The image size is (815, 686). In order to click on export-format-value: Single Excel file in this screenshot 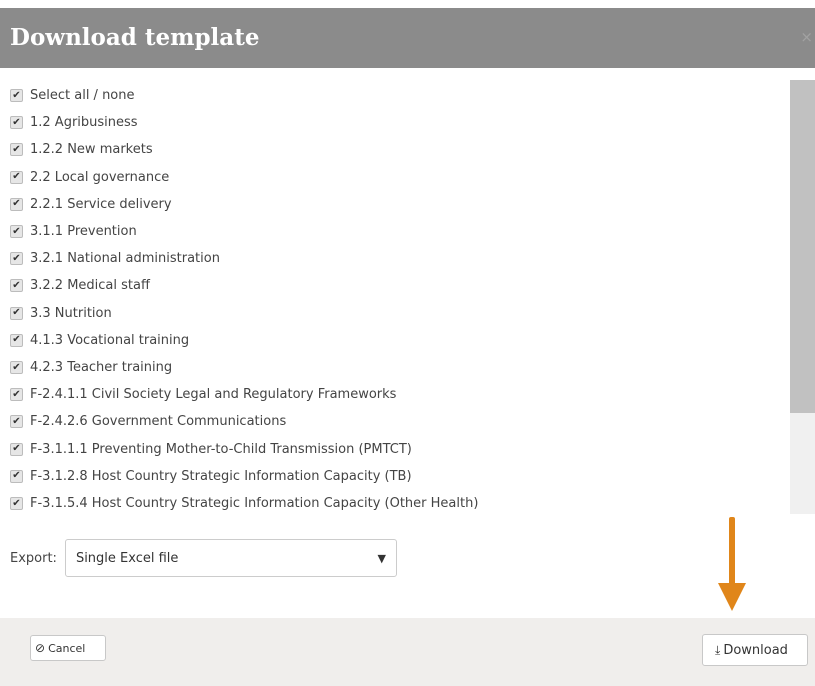, I will do `click(127, 558)`.